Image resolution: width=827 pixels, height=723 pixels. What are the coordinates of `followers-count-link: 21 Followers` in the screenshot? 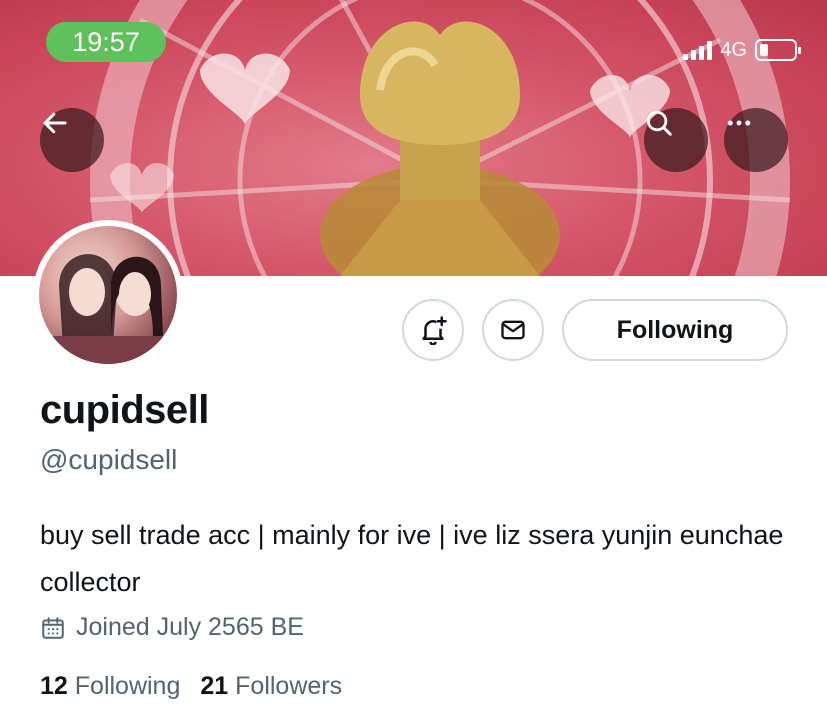 It's located at (271, 686).